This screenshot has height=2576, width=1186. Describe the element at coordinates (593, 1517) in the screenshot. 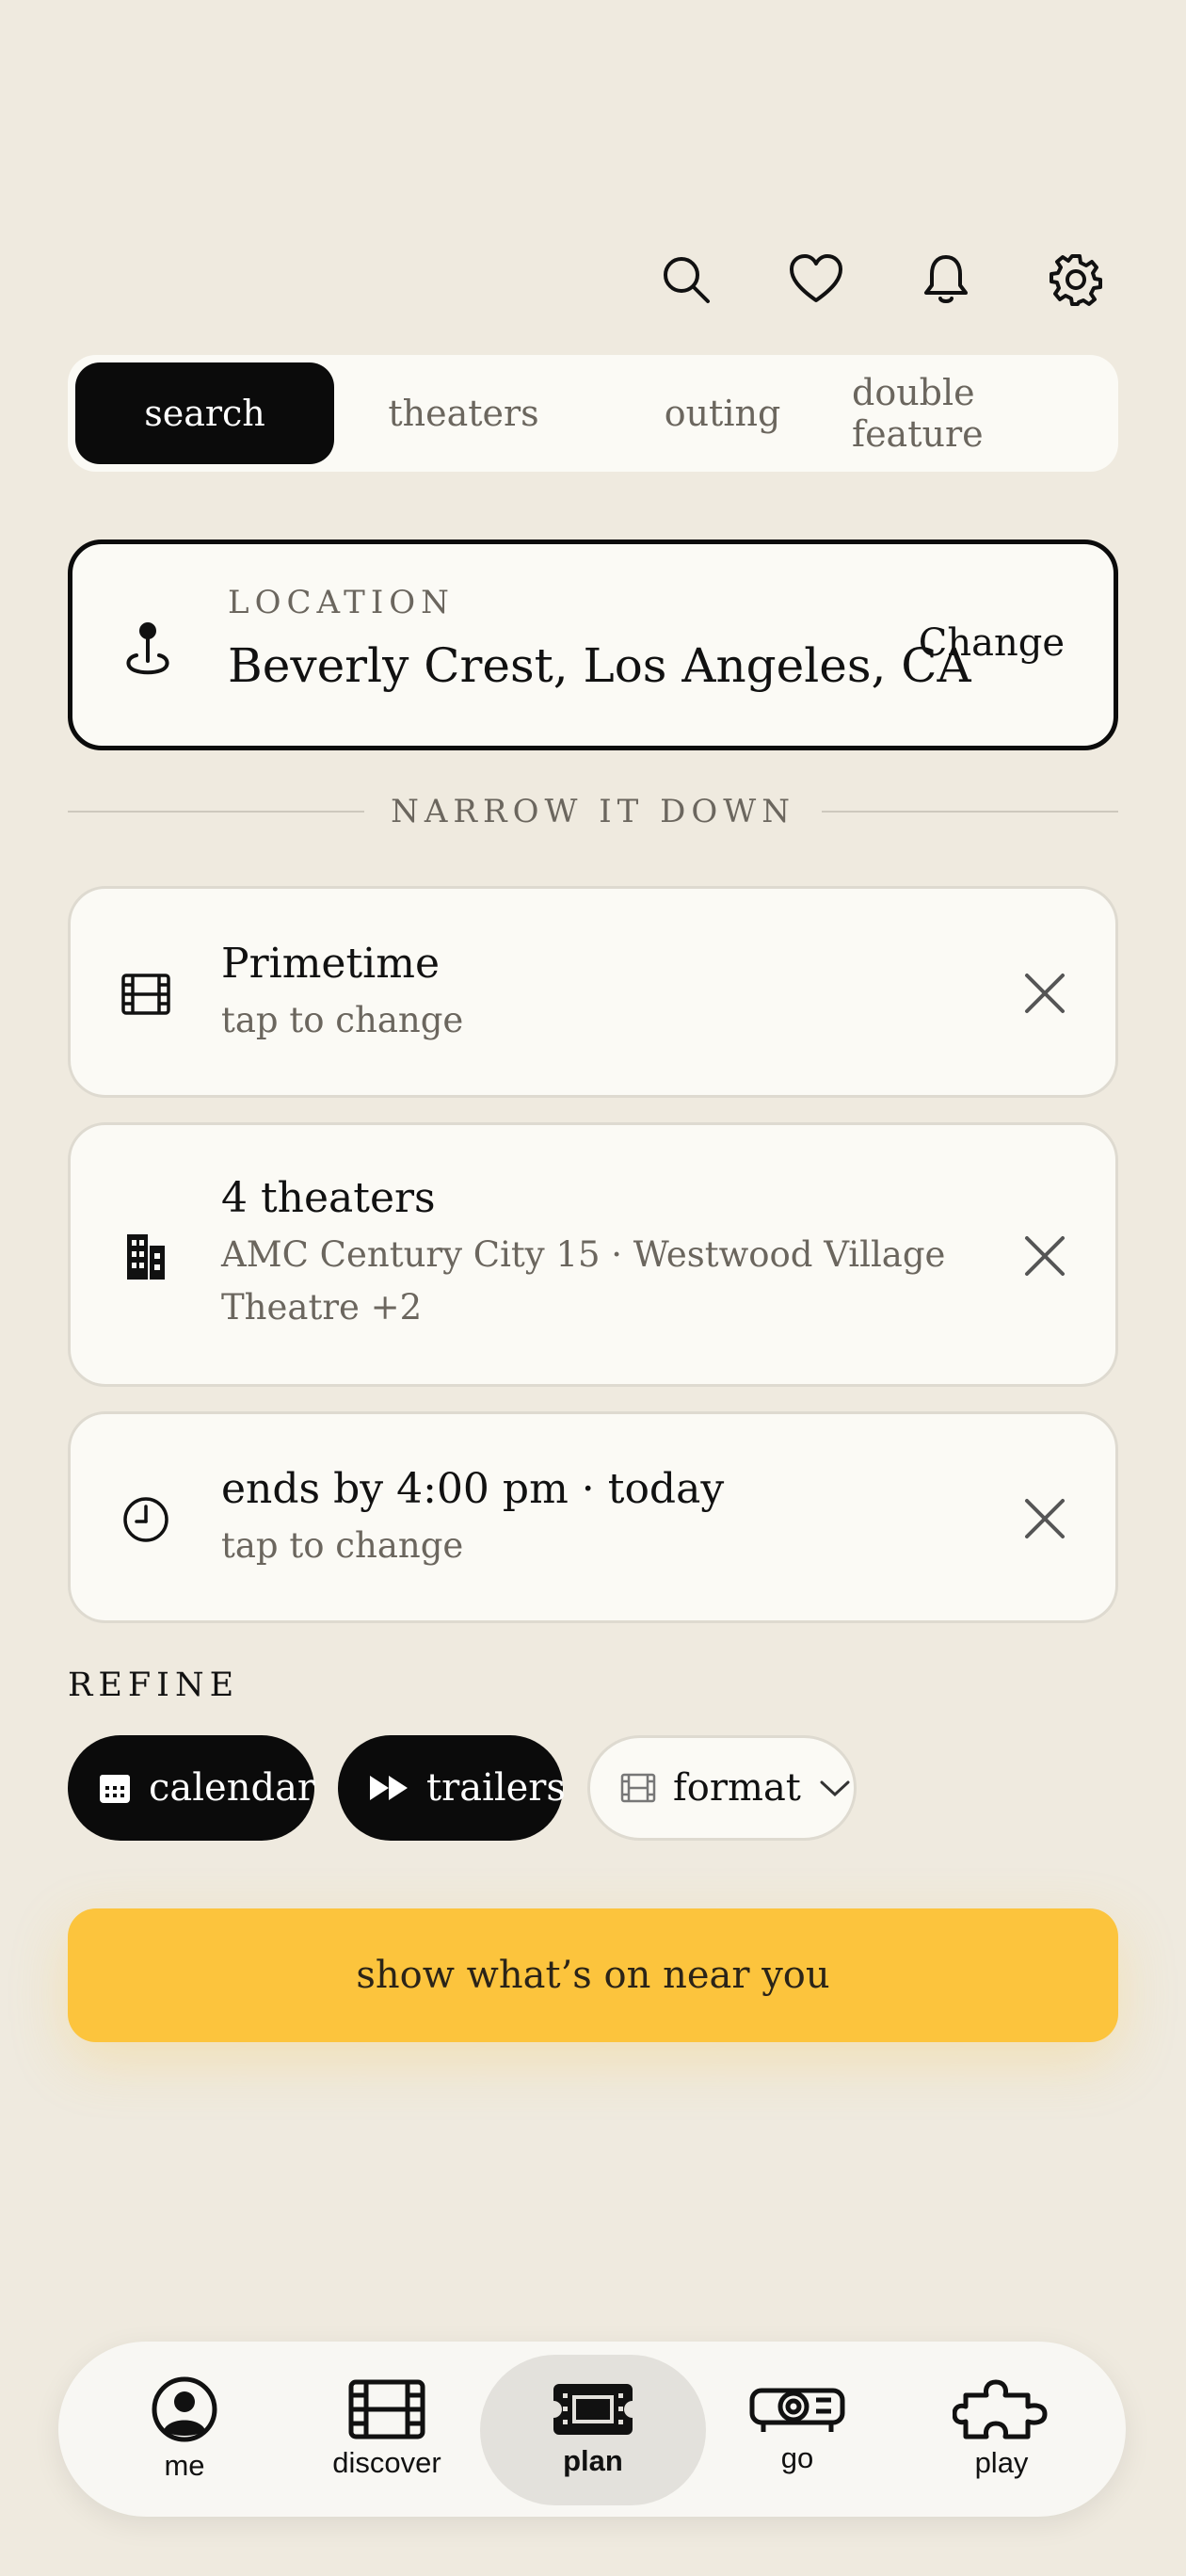

I see `filter-card-time: ends by 4:00 pm · today tap to change` at that location.